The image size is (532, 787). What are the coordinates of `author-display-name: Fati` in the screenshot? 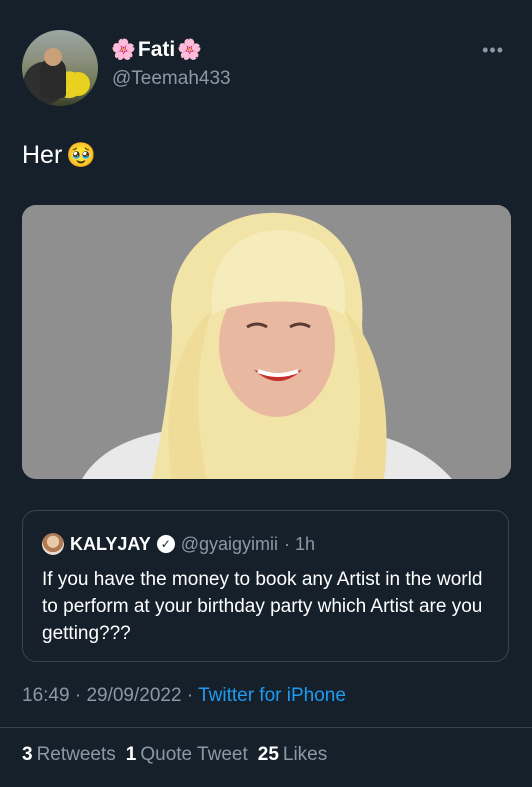 It's located at (156, 50).